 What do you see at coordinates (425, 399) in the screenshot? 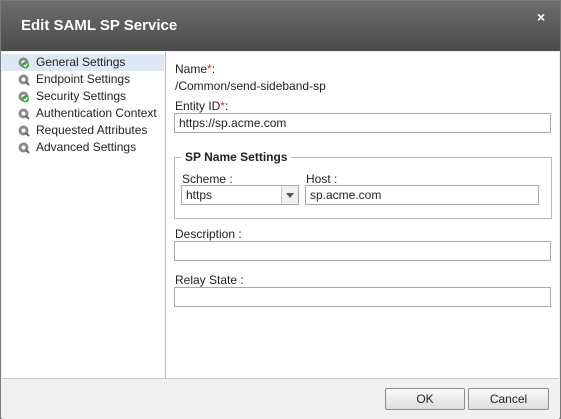
I see `ok-button: OK` at bounding box center [425, 399].